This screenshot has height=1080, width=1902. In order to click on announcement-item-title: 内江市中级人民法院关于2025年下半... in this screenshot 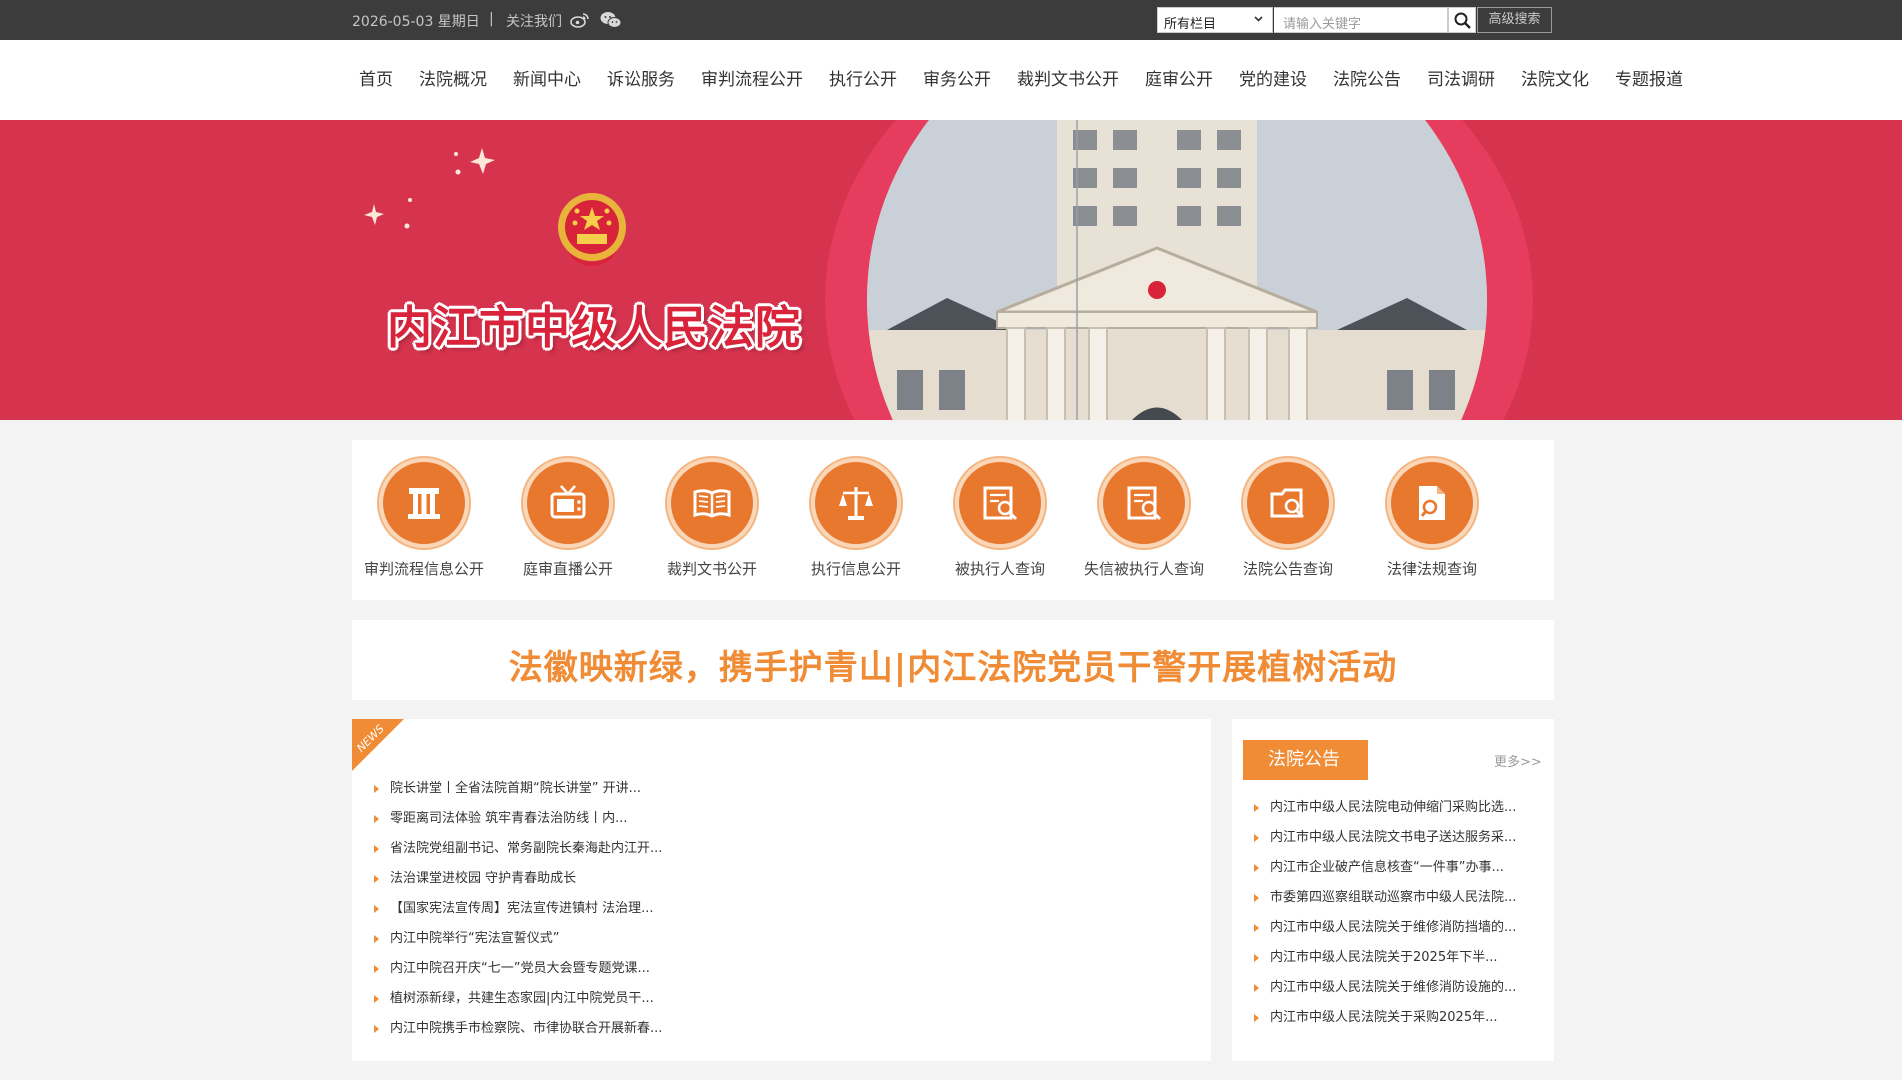, I will do `click(1384, 957)`.